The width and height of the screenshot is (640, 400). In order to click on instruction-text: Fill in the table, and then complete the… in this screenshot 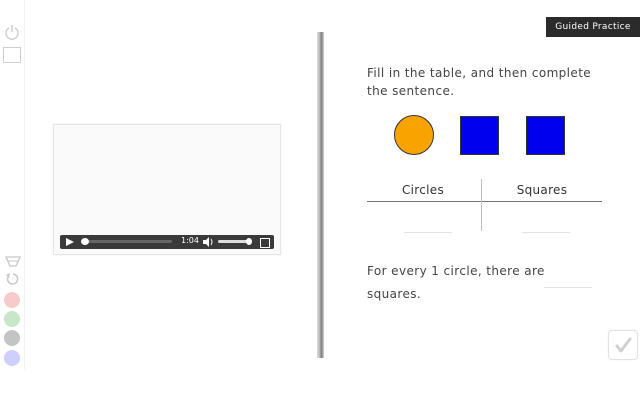, I will do `click(479, 82)`.